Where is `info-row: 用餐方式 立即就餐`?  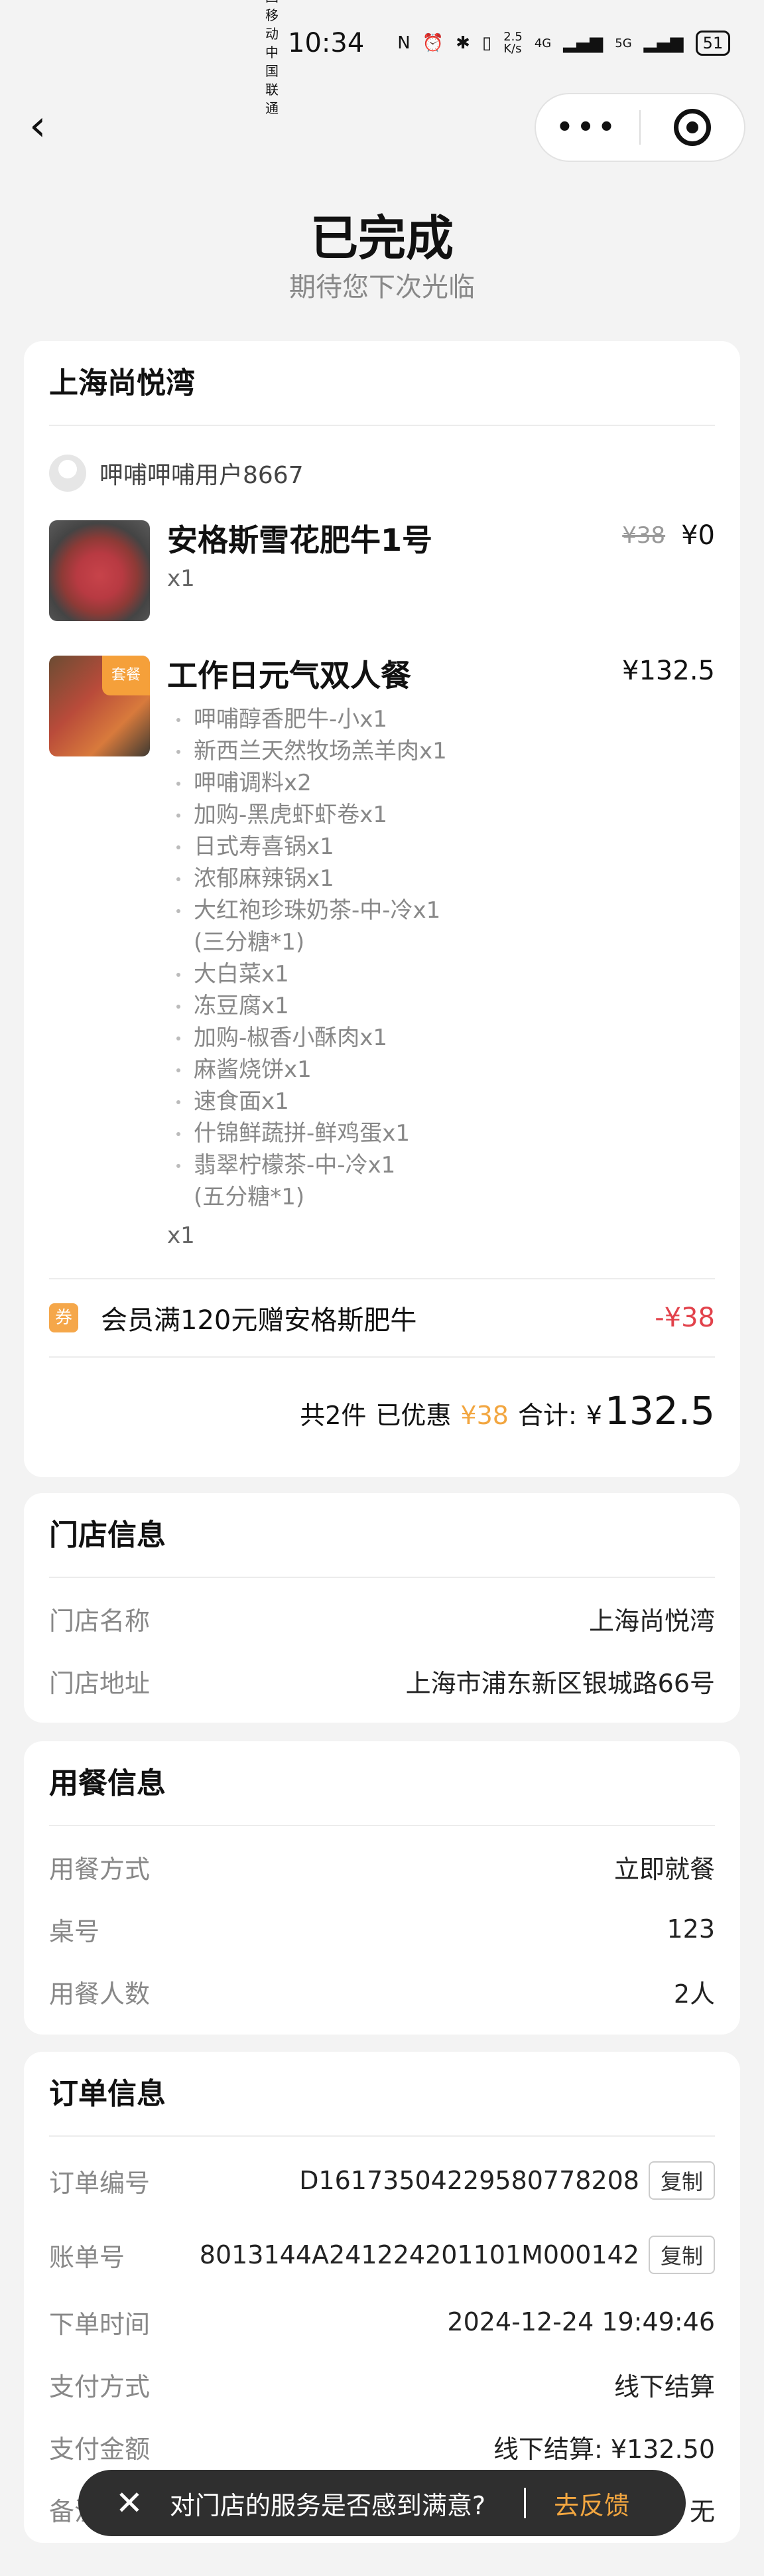
info-row: 用餐方式 立即就餐 is located at coordinates (382, 1867).